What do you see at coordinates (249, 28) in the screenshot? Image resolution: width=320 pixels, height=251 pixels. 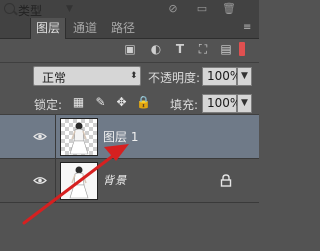 I see `panel-menu-icon: ≡` at bounding box center [249, 28].